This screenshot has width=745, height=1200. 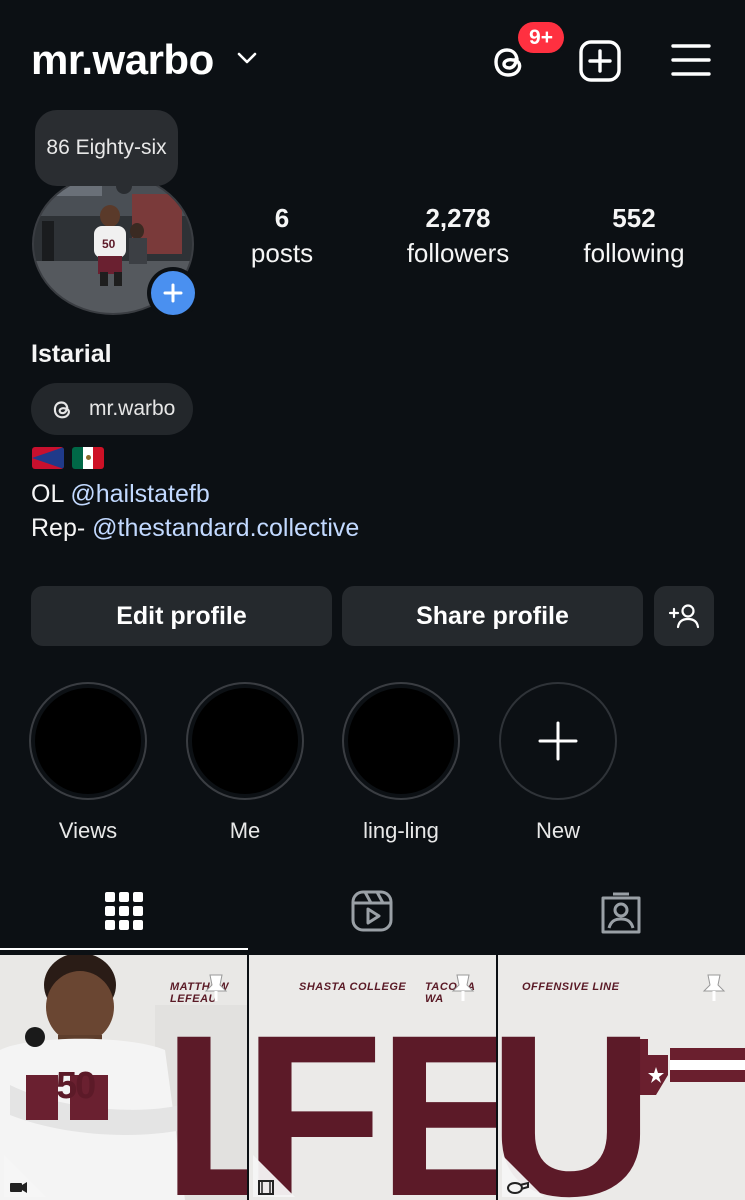 I want to click on threads-link-pill: mr.warbo, so click(x=112, y=409).